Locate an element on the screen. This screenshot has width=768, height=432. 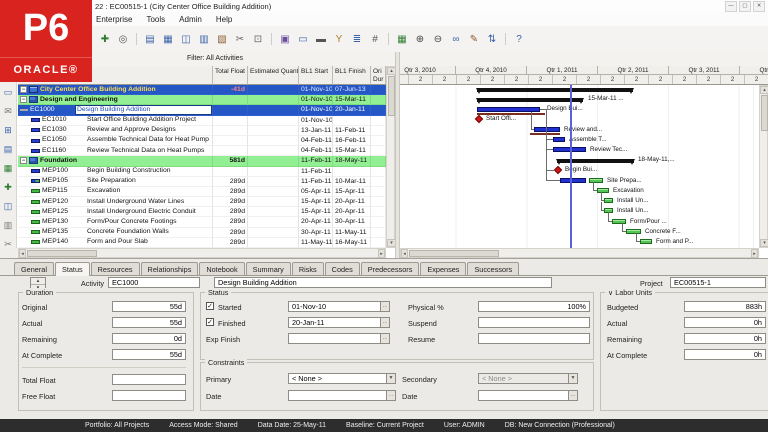
resources-icon: ▥ is located at coordinates (204, 39).